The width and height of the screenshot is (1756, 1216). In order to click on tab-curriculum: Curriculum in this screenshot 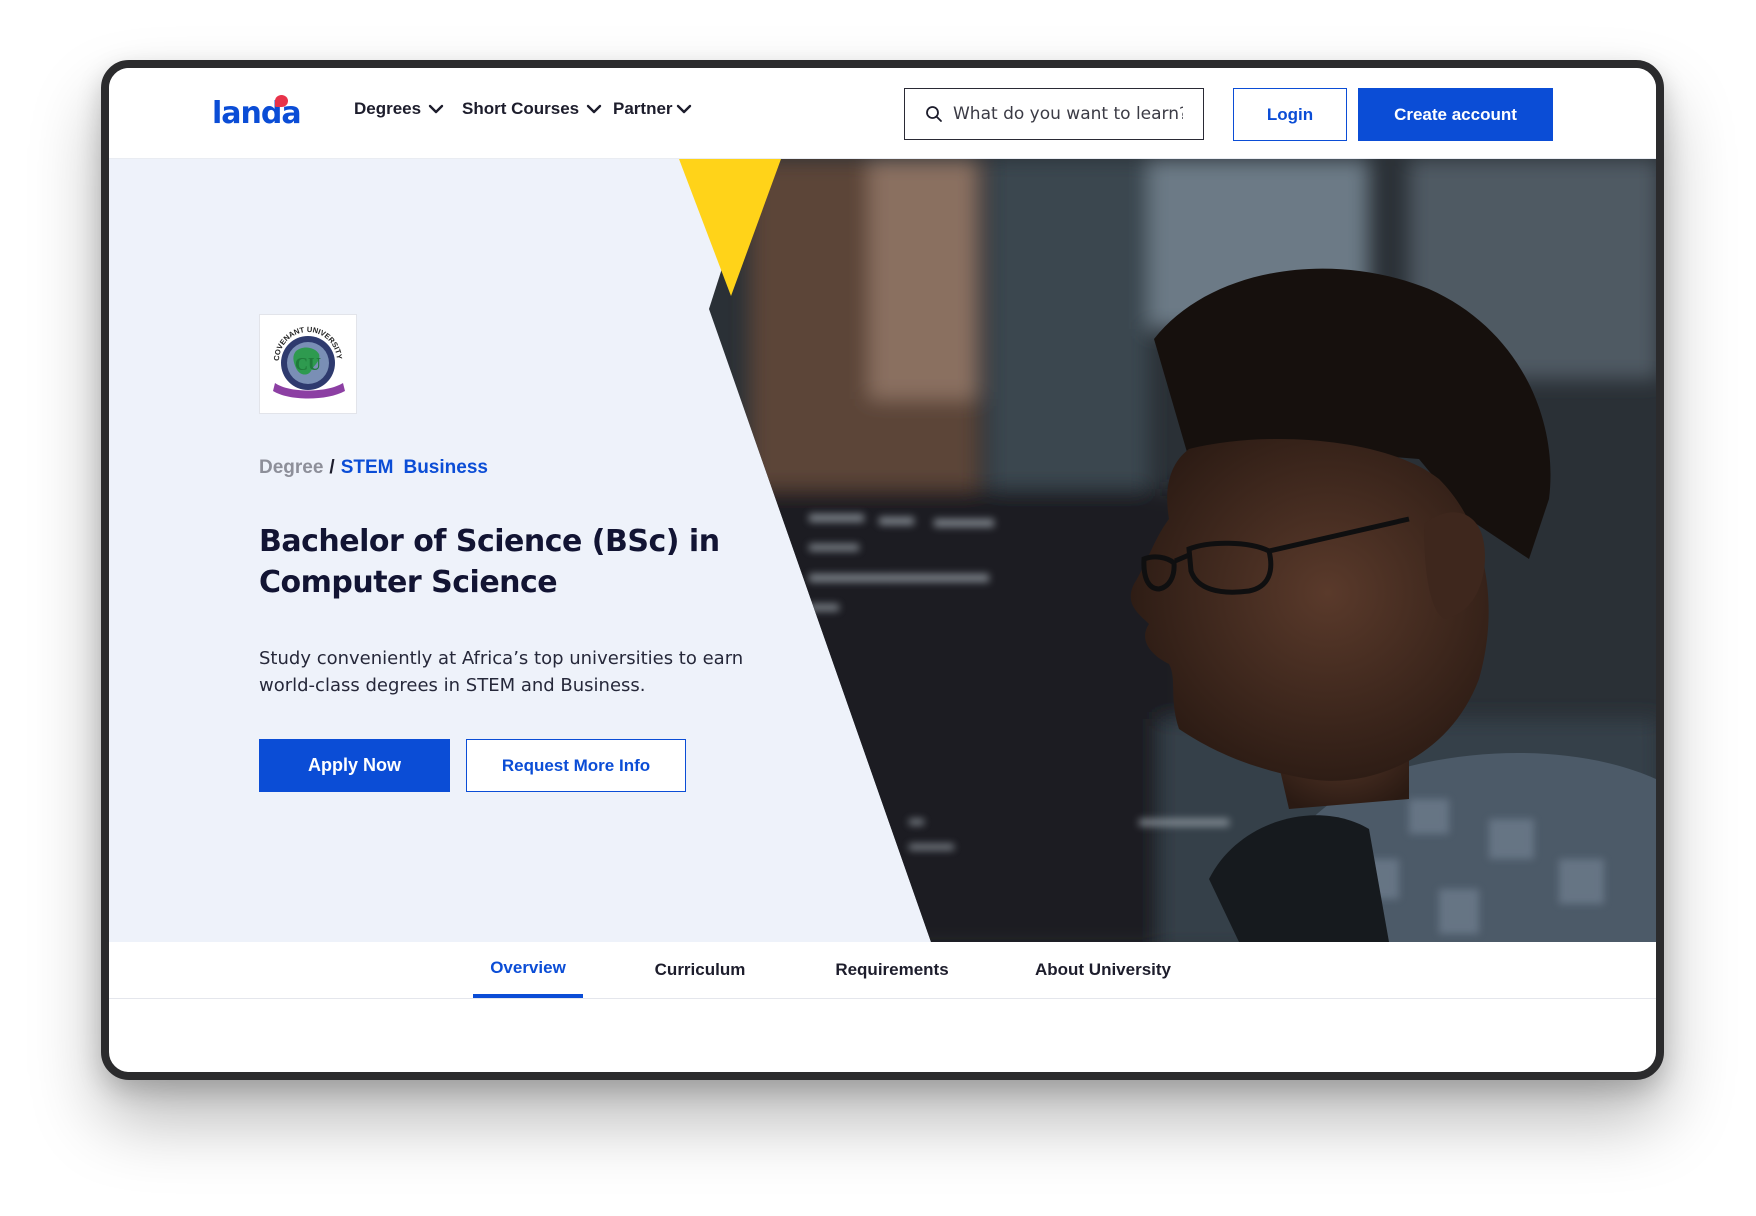, I will do `click(700, 970)`.